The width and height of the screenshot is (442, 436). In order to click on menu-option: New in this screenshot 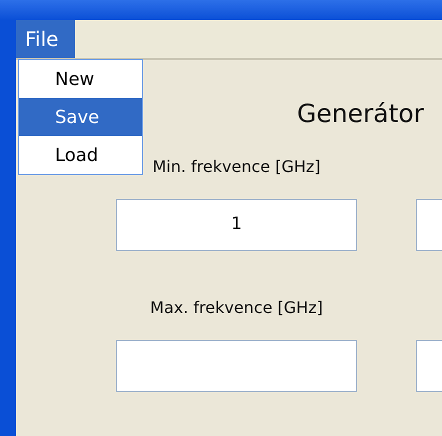, I will do `click(80, 79)`.